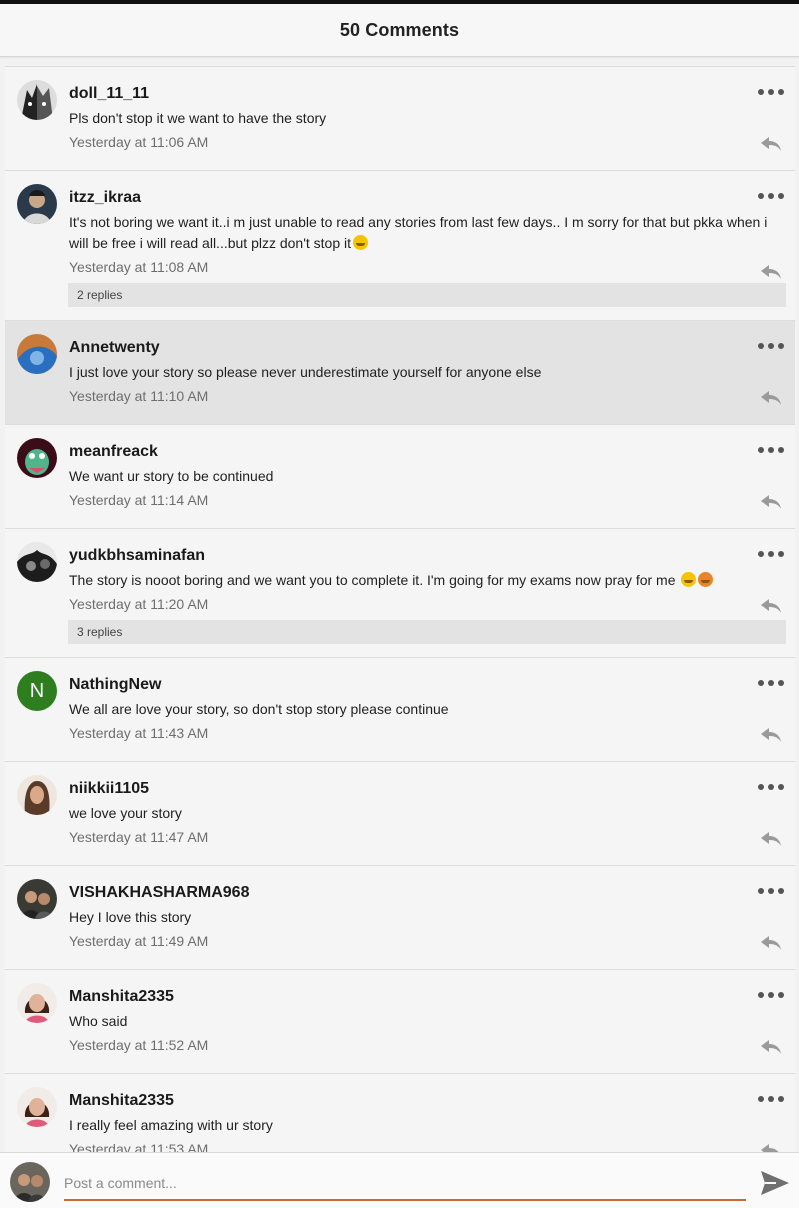  What do you see at coordinates (426, 685) in the screenshot?
I see `comment-username: NathingNew` at bounding box center [426, 685].